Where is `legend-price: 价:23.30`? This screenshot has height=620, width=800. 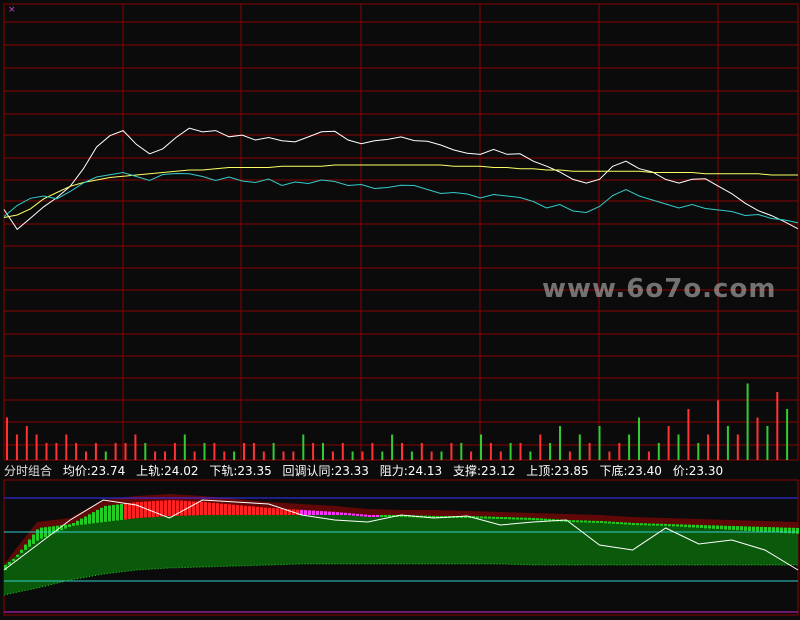 legend-price: 价:23.30 is located at coordinates (698, 471).